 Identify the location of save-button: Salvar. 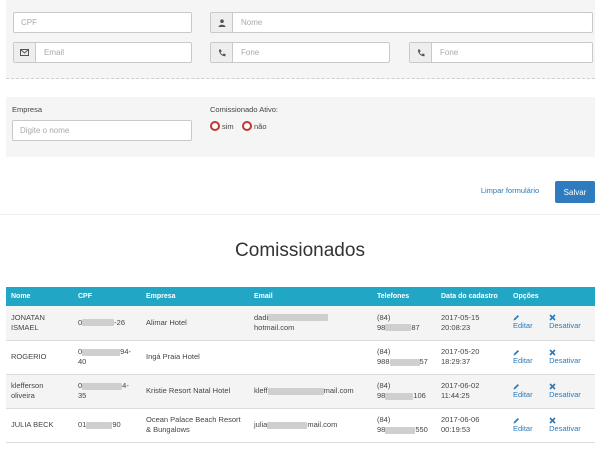
(575, 192).